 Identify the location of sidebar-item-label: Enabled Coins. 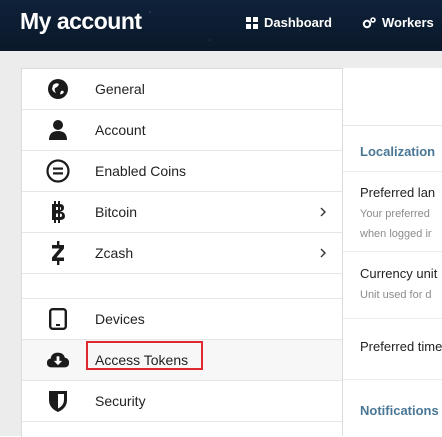
(141, 171).